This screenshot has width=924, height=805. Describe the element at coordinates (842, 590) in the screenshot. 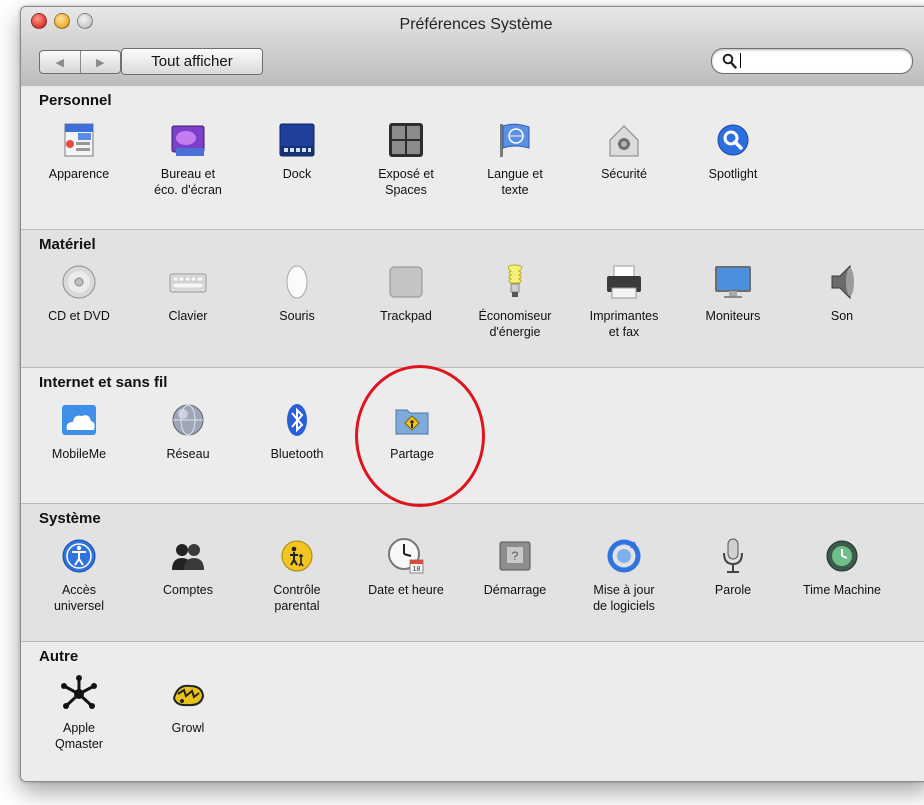

I see `pane-label: Time Machine` at that location.